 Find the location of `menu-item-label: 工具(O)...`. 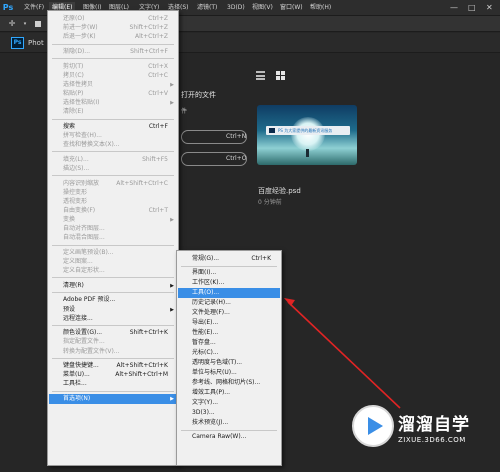

menu-item-label: 工具(O)... is located at coordinates (206, 292).